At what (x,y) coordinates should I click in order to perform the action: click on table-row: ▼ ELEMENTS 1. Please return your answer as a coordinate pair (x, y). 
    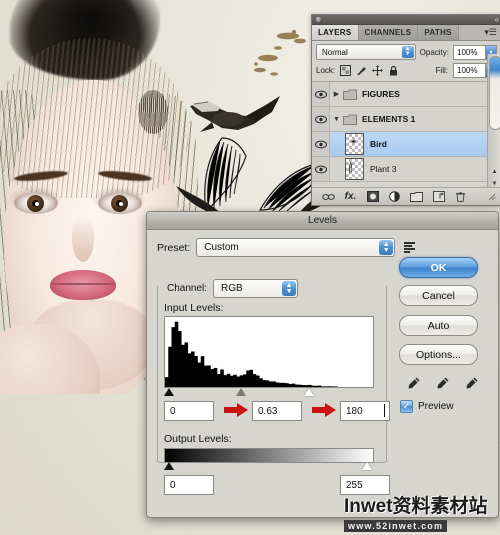
    Looking at the image, I should click on (406, 119).